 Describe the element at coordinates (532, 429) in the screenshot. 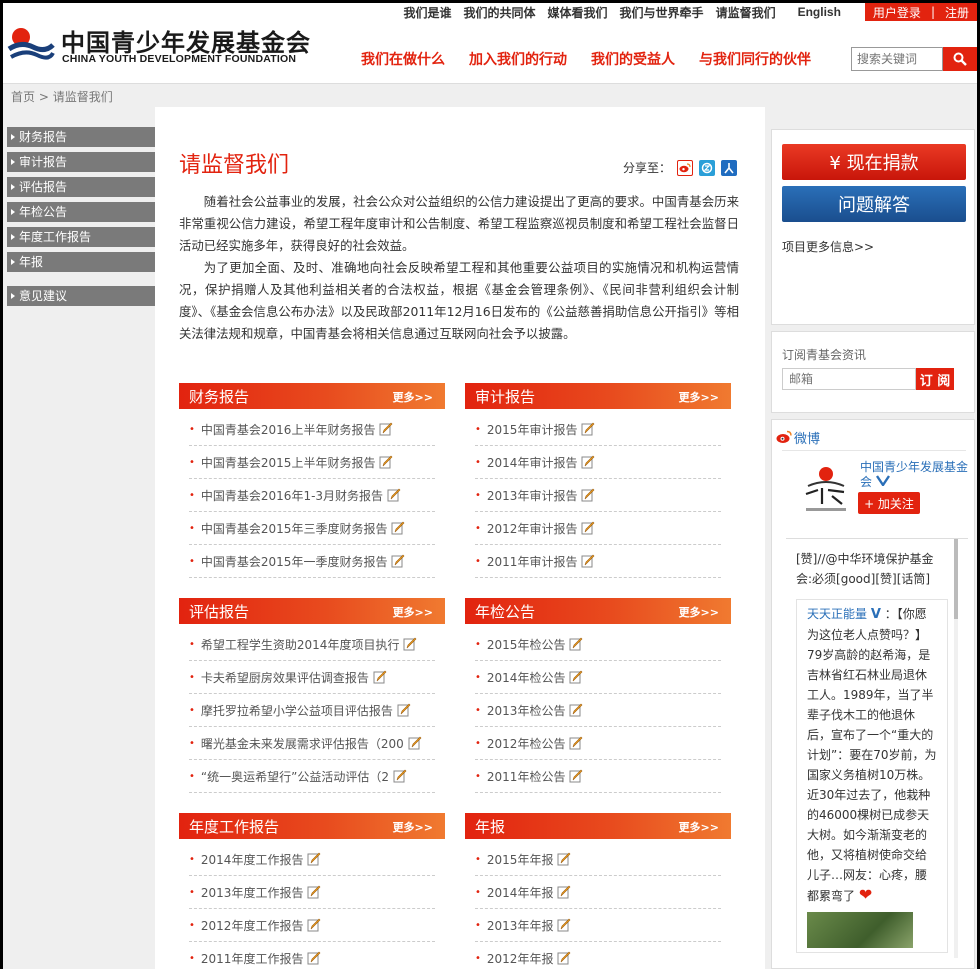

I see `list-item-label: 2015年审计报告` at that location.